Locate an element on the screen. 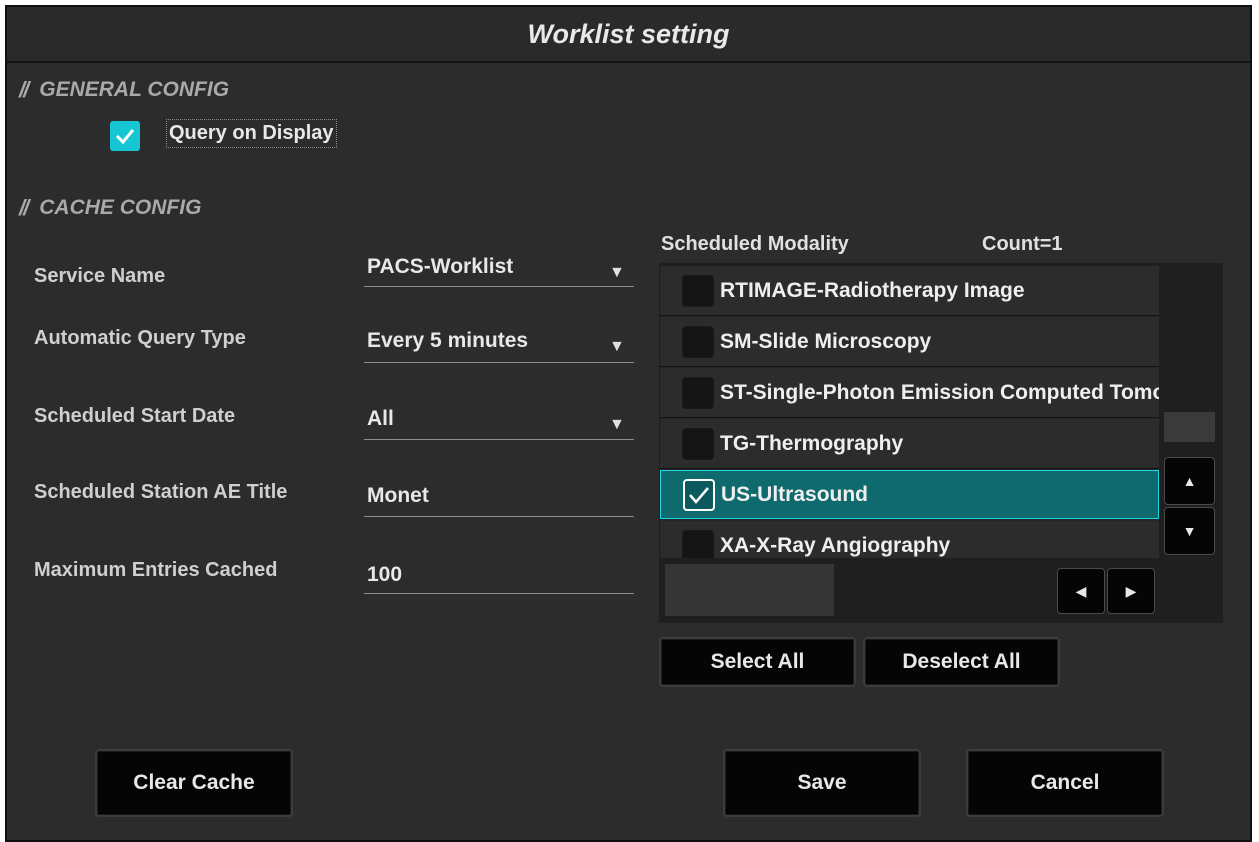 The width and height of the screenshot is (1259, 842). cache-config-section: // CACHE CONFIG is located at coordinates (110, 208).